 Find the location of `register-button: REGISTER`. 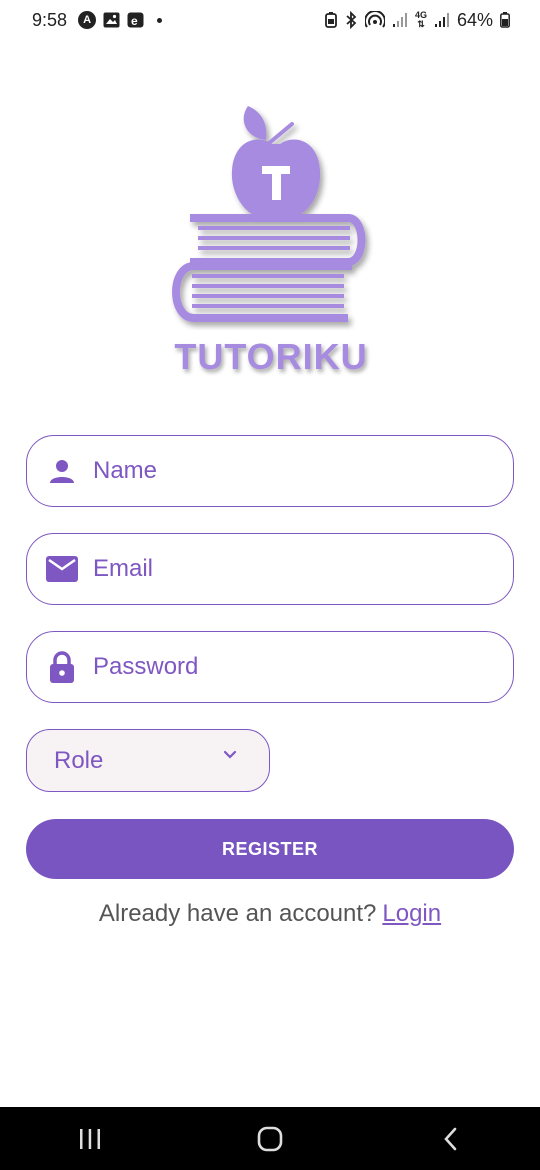

register-button: REGISTER is located at coordinates (270, 849).